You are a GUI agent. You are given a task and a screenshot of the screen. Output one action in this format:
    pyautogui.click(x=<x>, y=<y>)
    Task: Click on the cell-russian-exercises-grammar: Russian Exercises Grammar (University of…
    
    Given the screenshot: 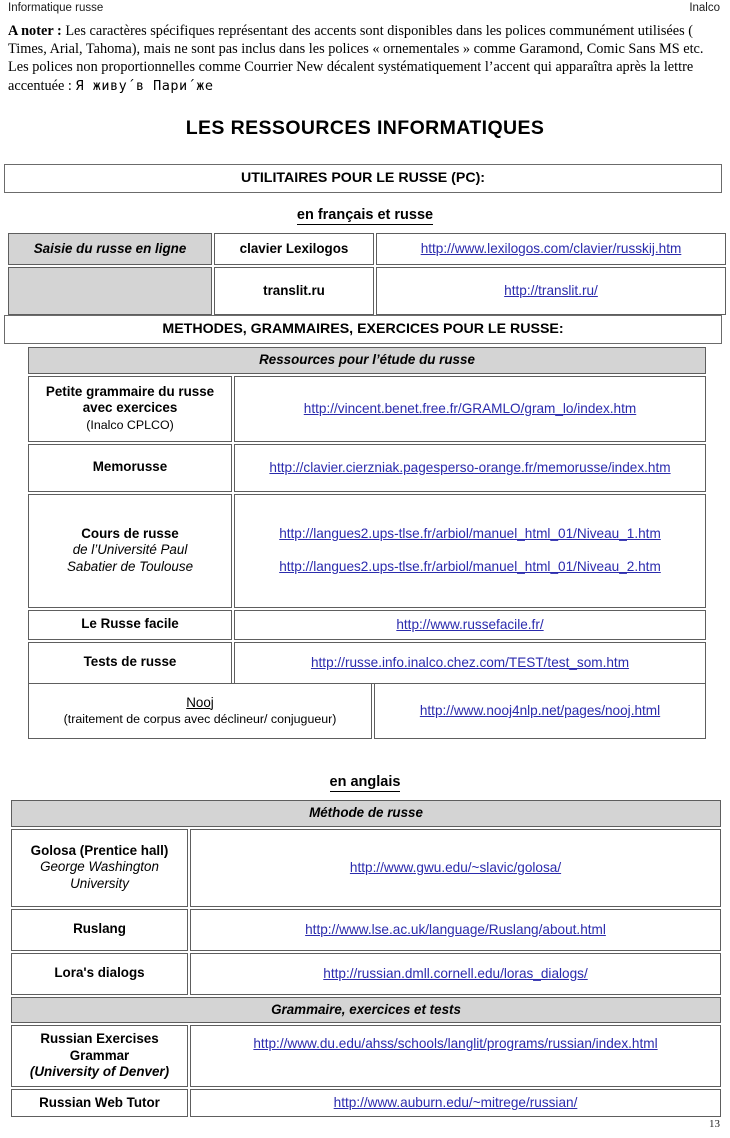 What is the action you would take?
    pyautogui.click(x=99, y=1056)
    